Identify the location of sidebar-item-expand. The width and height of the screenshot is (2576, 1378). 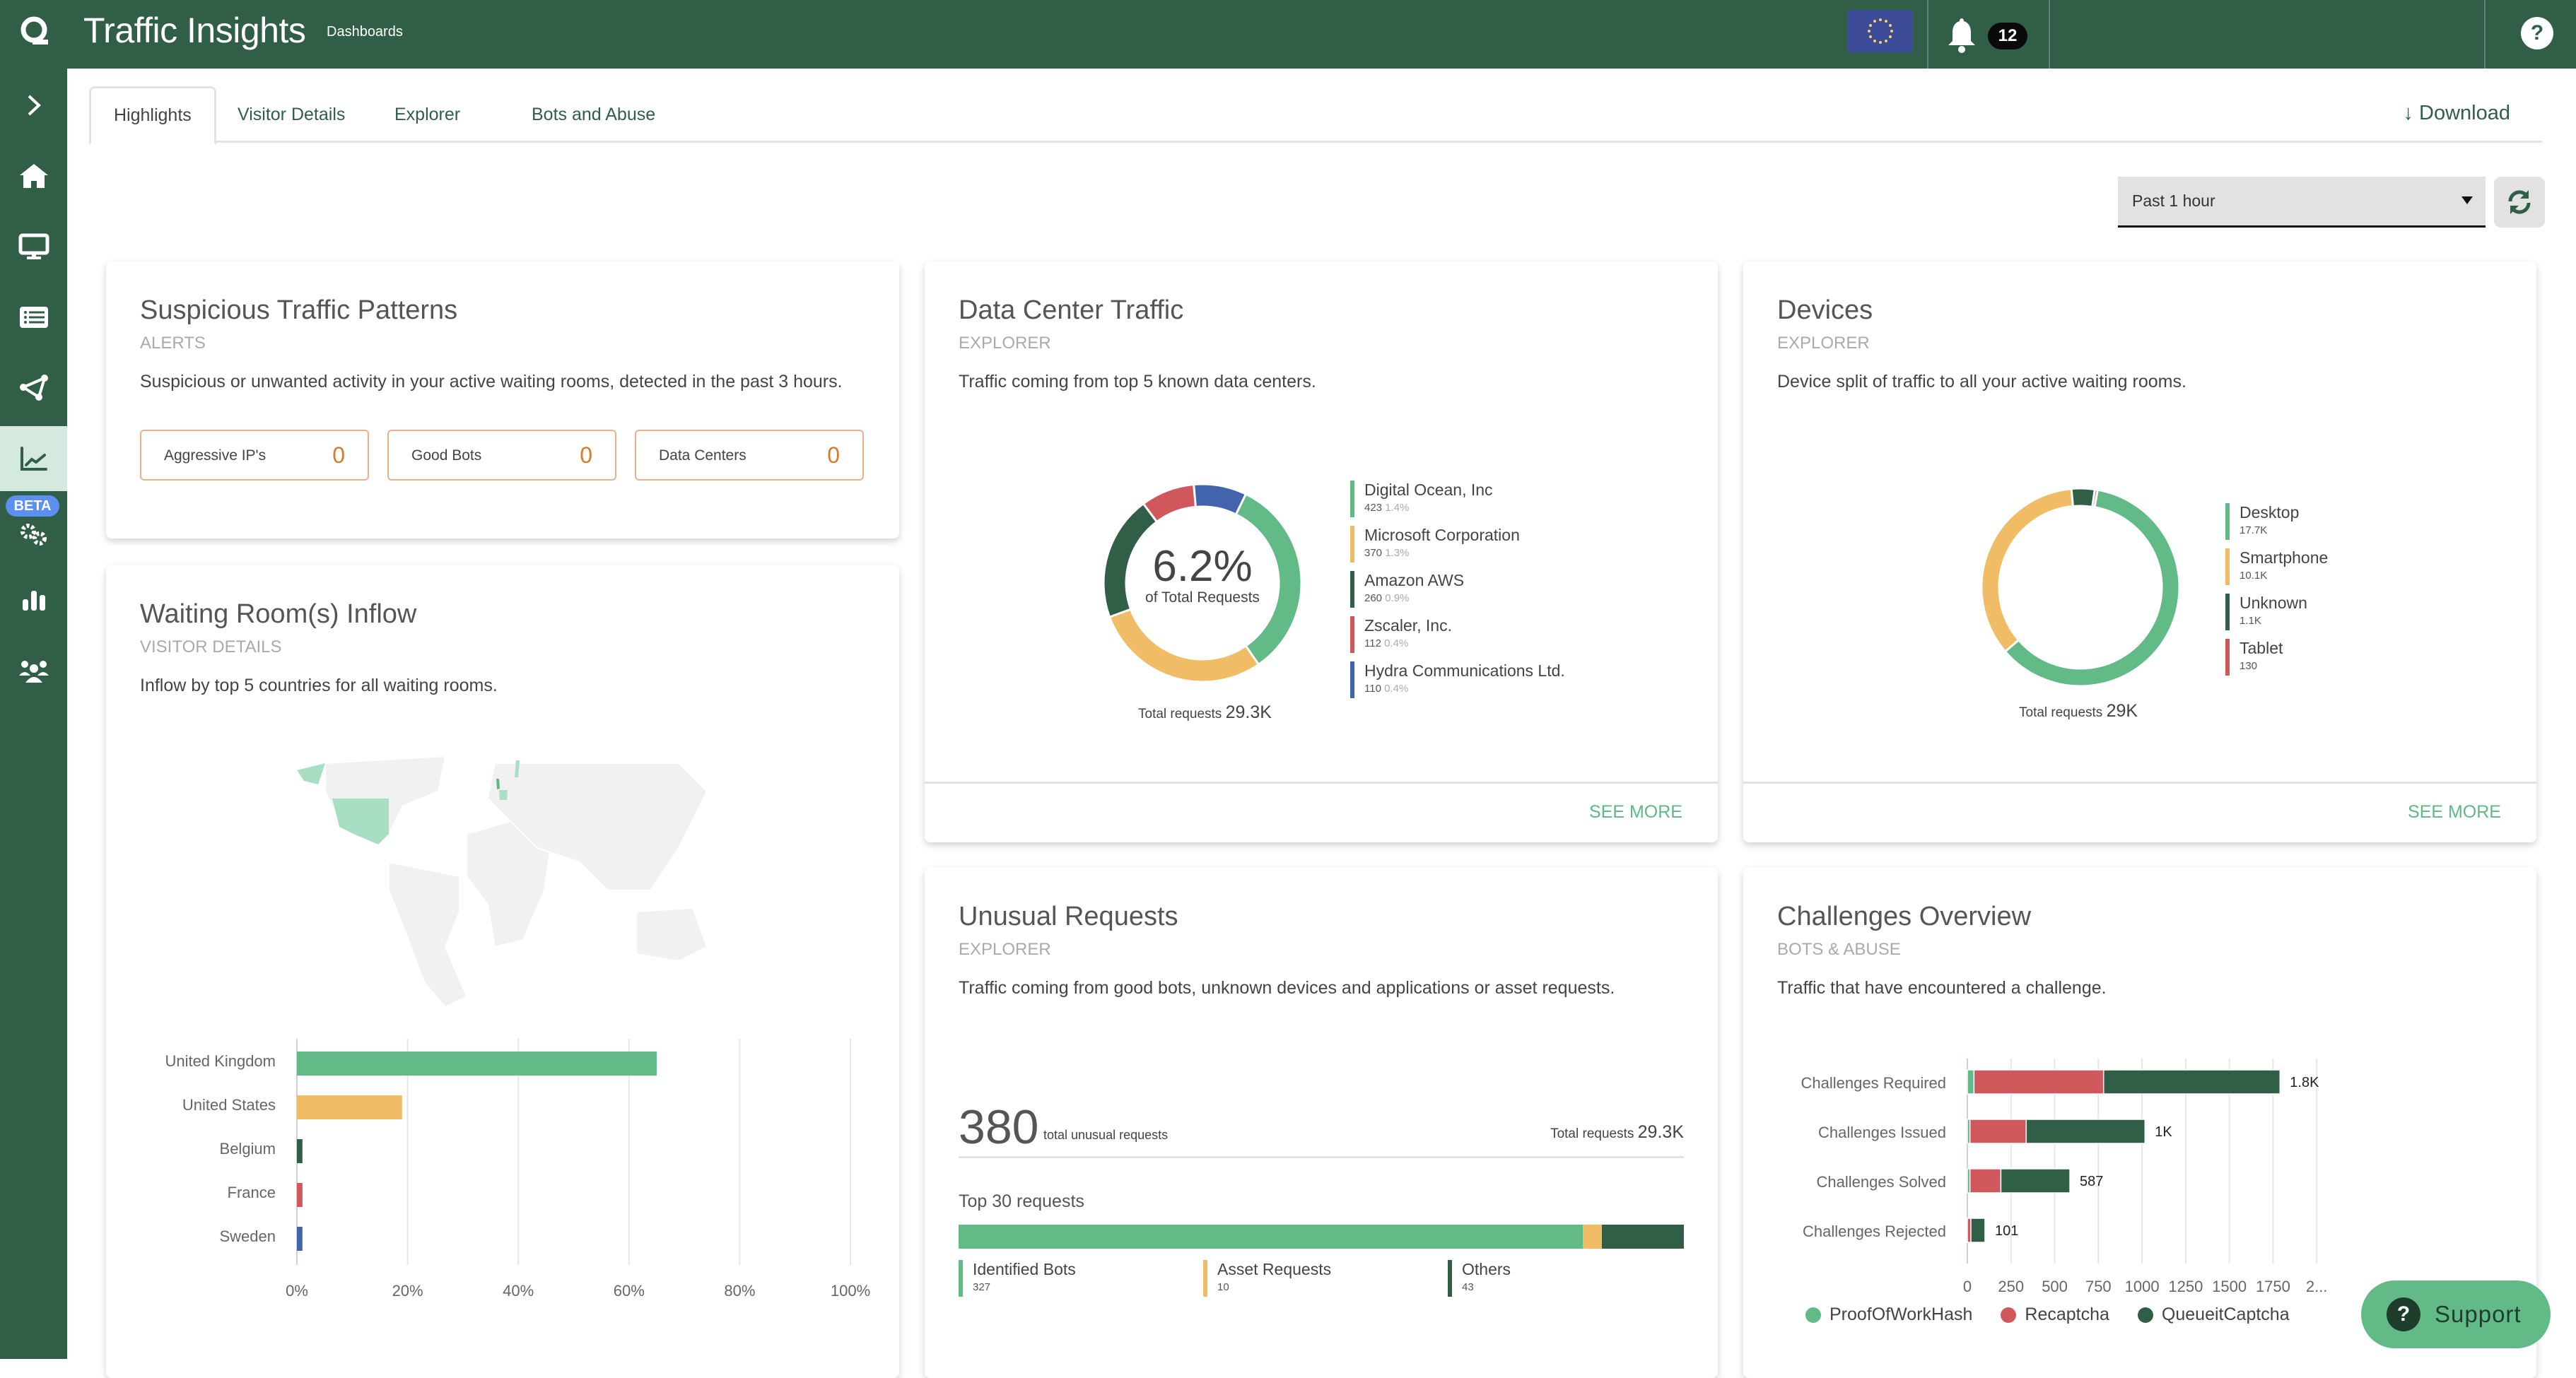
(33, 105).